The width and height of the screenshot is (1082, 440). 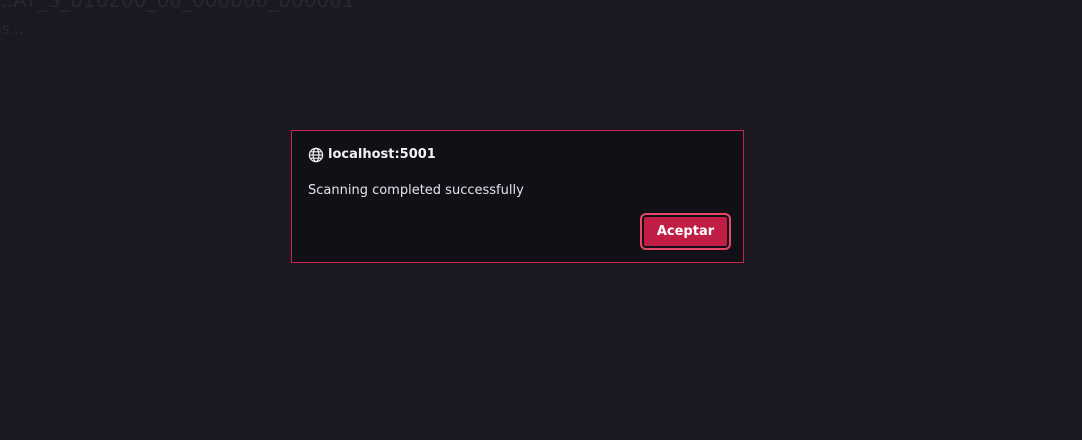 I want to click on dialog-origin: localhost:5001, so click(x=382, y=154).